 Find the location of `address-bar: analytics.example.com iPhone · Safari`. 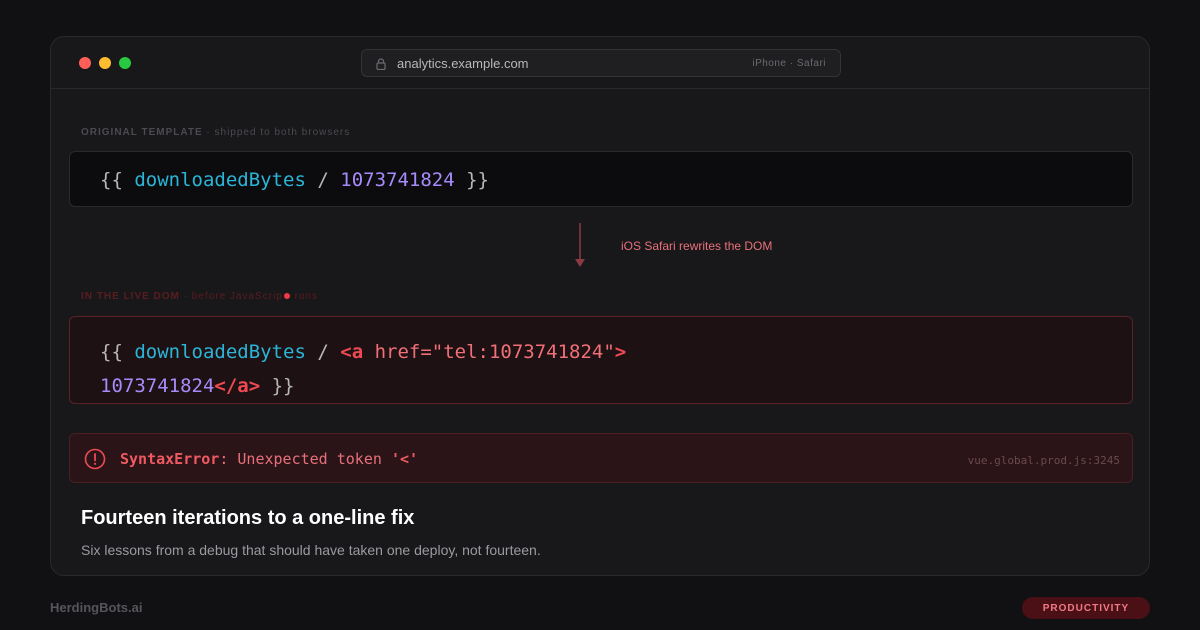

address-bar: analytics.example.com iPhone · Safari is located at coordinates (601, 63).